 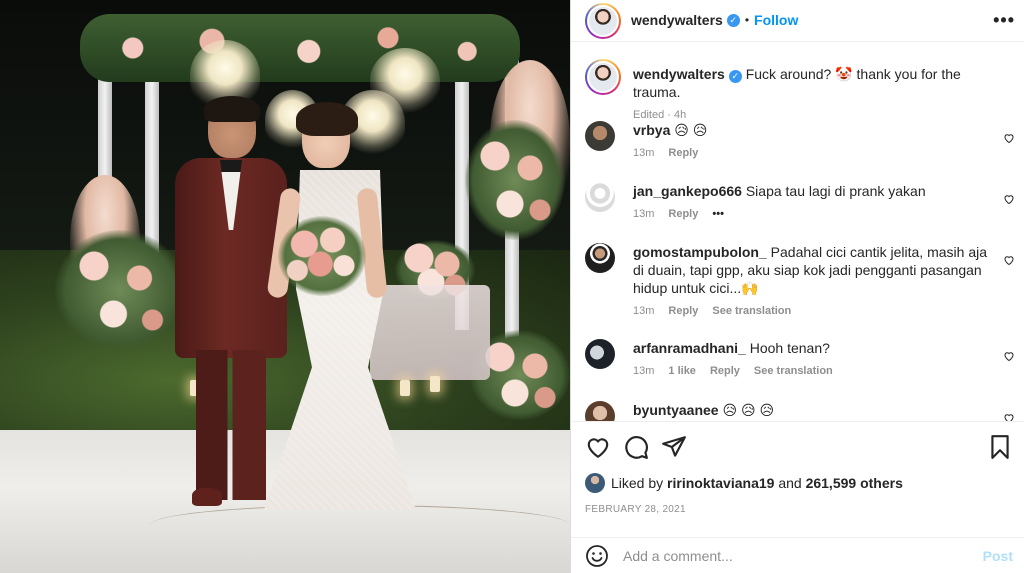 What do you see at coordinates (813, 140) in the screenshot?
I see `comment-body: vrbya 😥 😥 13m Reply` at bounding box center [813, 140].